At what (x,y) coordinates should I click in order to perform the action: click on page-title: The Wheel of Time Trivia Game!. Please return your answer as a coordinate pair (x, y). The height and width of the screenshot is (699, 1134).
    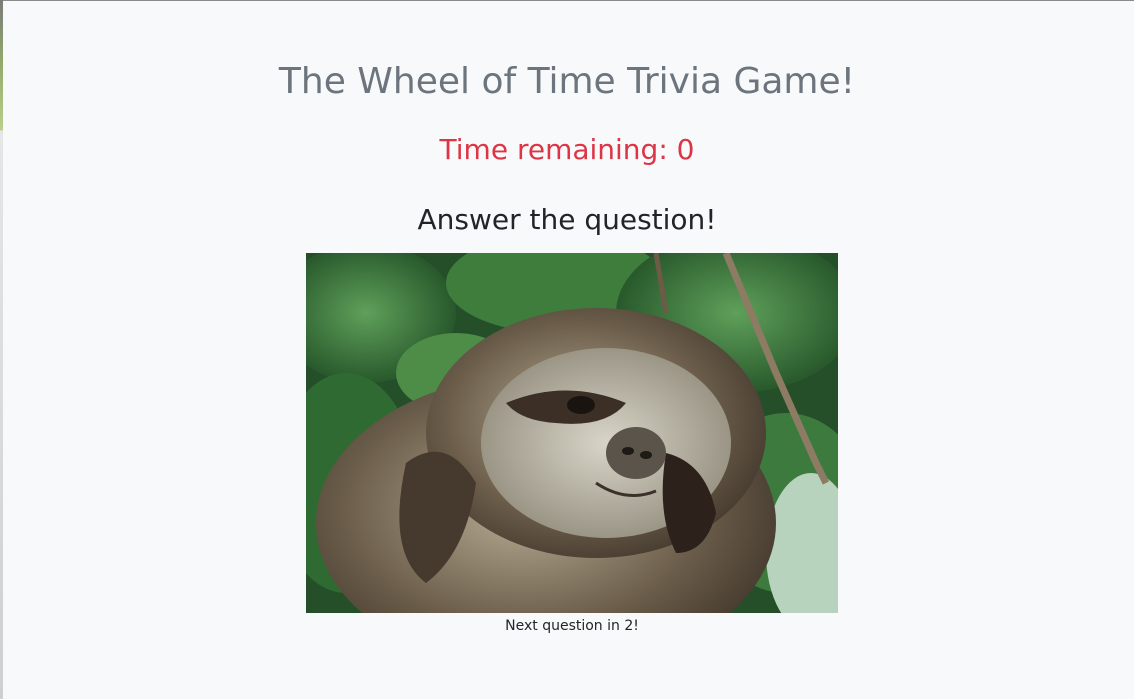
    Looking at the image, I should click on (567, 81).